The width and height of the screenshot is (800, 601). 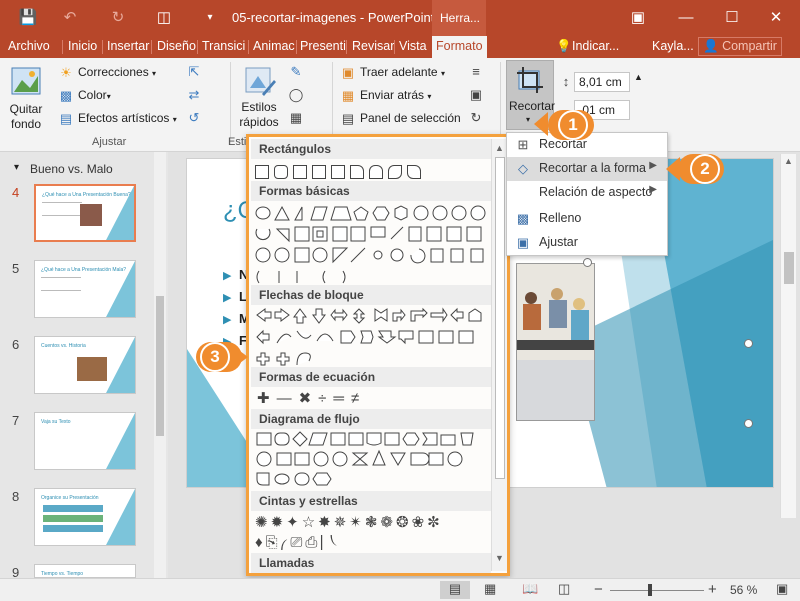 I want to click on customize-icon: ▾, so click(x=210, y=18).